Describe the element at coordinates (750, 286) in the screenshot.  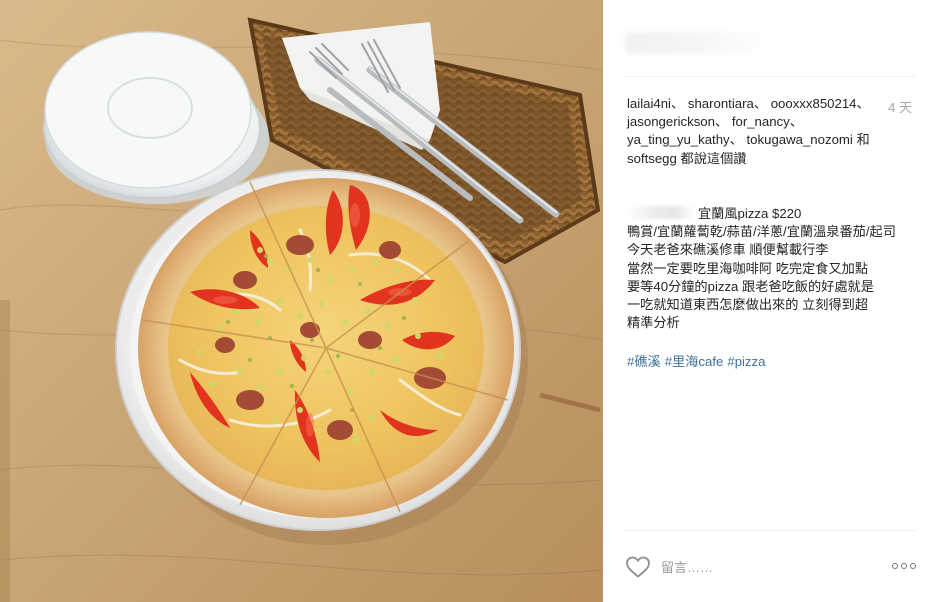
I see `caption-text: 要等40分鐘的pizza 跟老爸吃飯的好處就是` at that location.